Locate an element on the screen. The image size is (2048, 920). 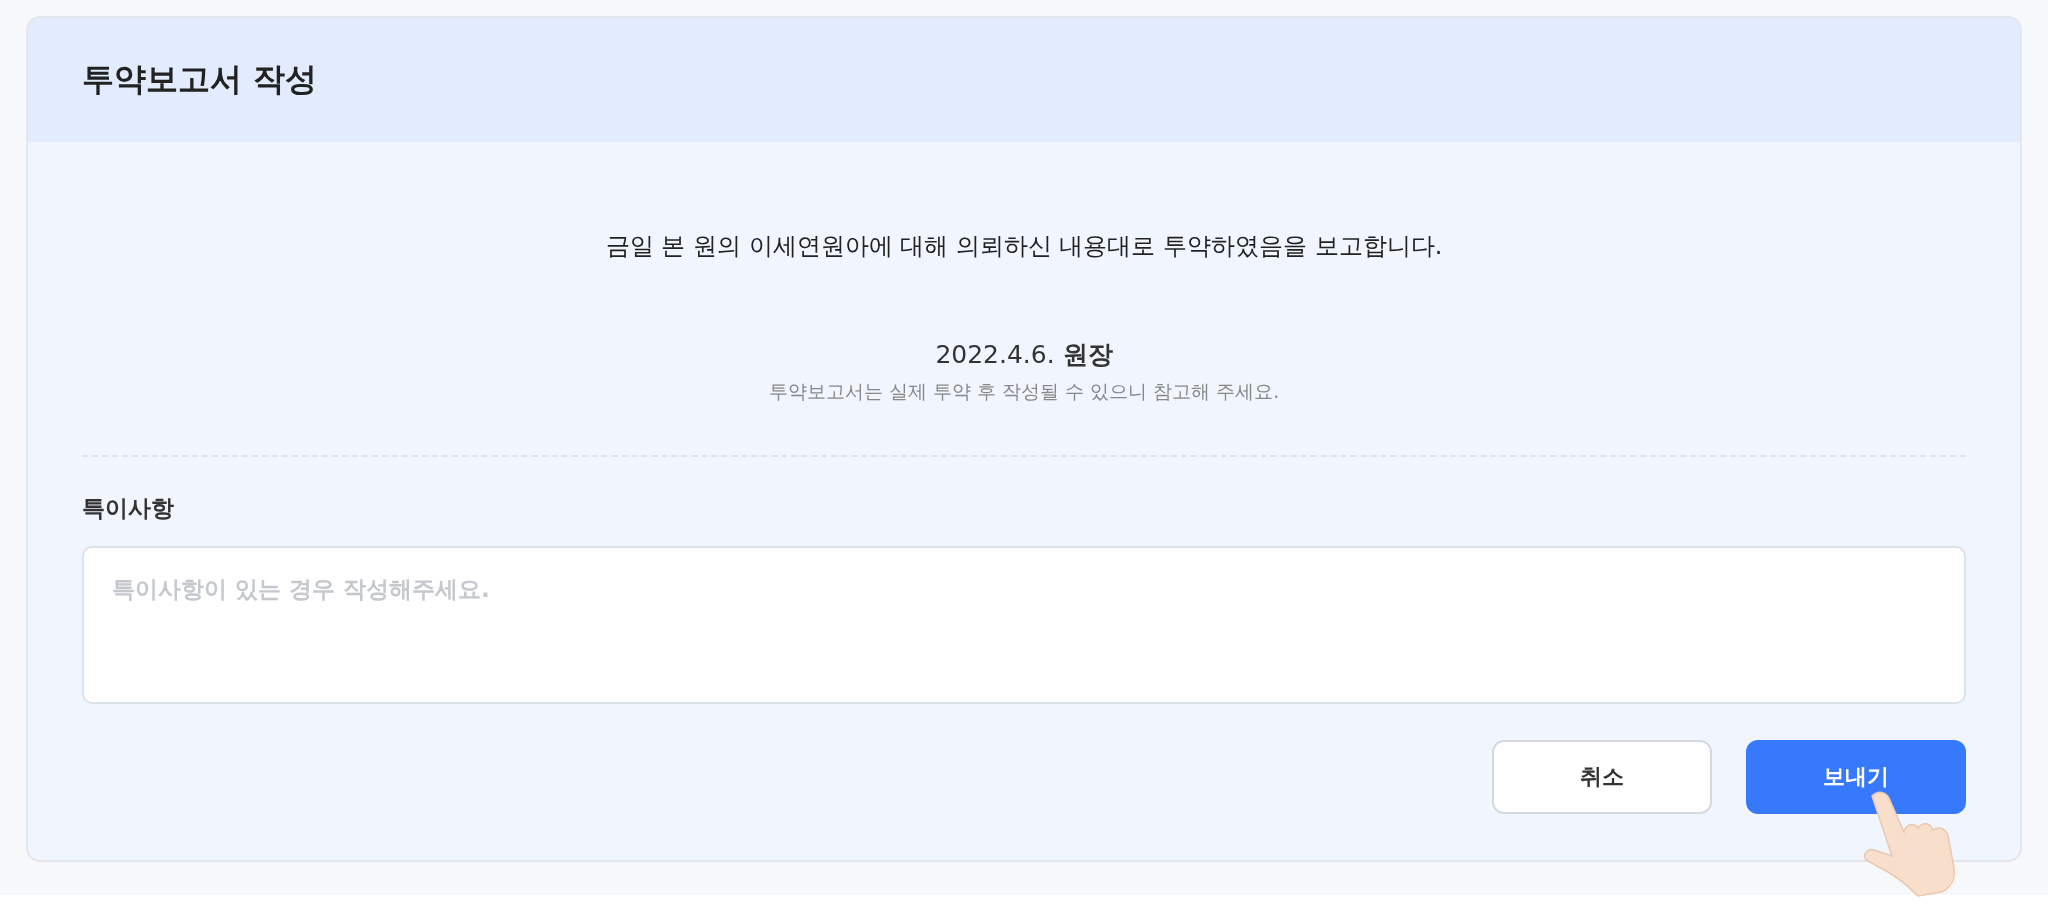
date-signature: 2022.4.6. 원장 is located at coordinates (1024, 355).